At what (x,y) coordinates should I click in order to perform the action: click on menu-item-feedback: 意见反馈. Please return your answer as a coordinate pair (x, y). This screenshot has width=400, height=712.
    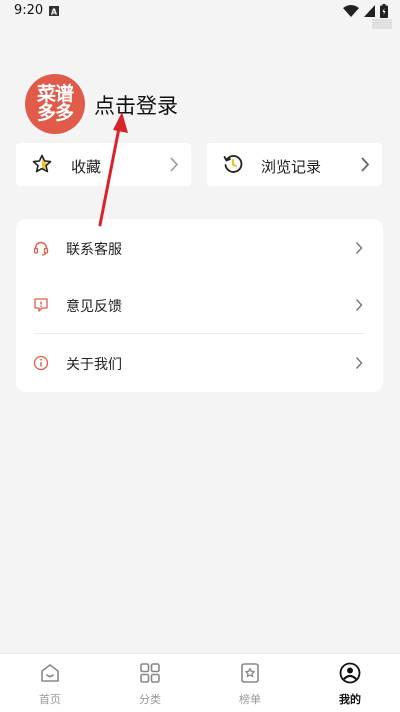
    Looking at the image, I should click on (199, 304).